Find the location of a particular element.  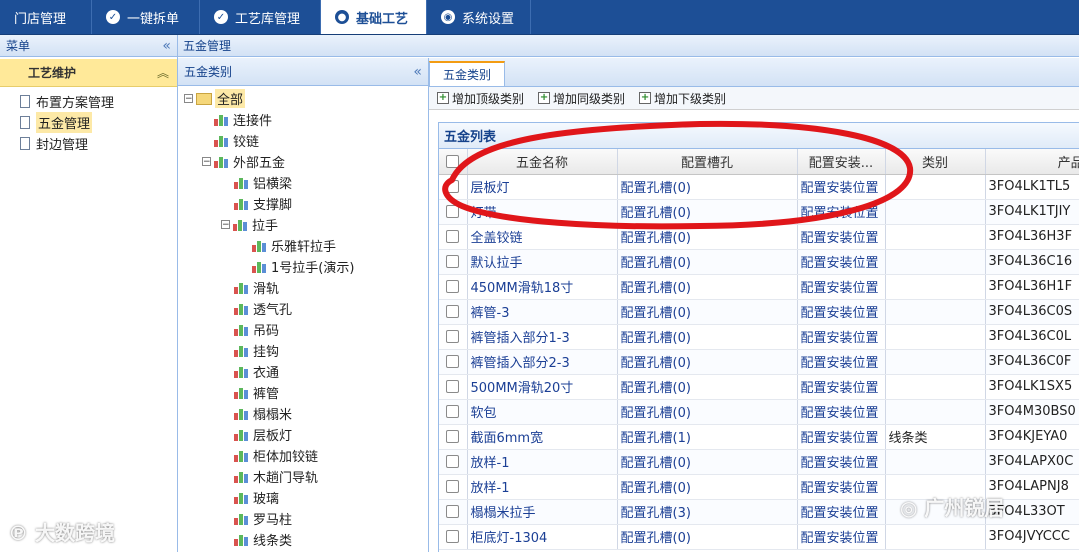

menu-item-layout-plan: 布置方案管理 is located at coordinates (88, 101).